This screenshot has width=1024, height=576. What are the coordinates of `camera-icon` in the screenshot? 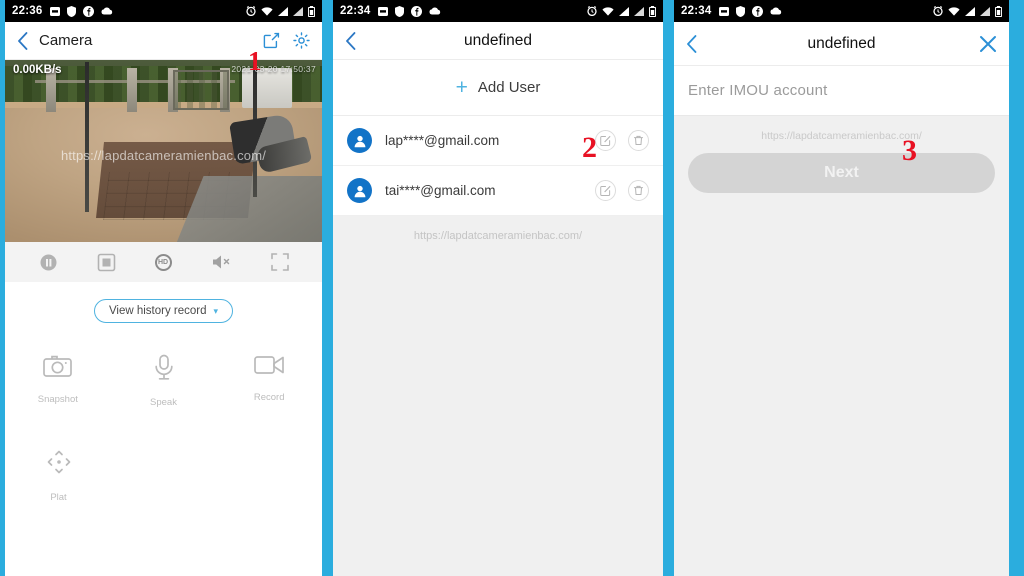 It's located at (58, 366).